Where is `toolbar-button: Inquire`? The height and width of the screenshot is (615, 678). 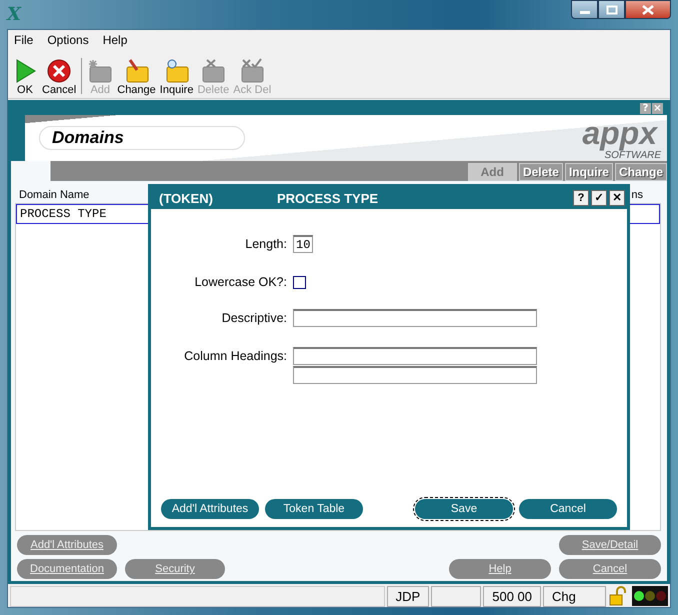 toolbar-button: Inquire is located at coordinates (177, 77).